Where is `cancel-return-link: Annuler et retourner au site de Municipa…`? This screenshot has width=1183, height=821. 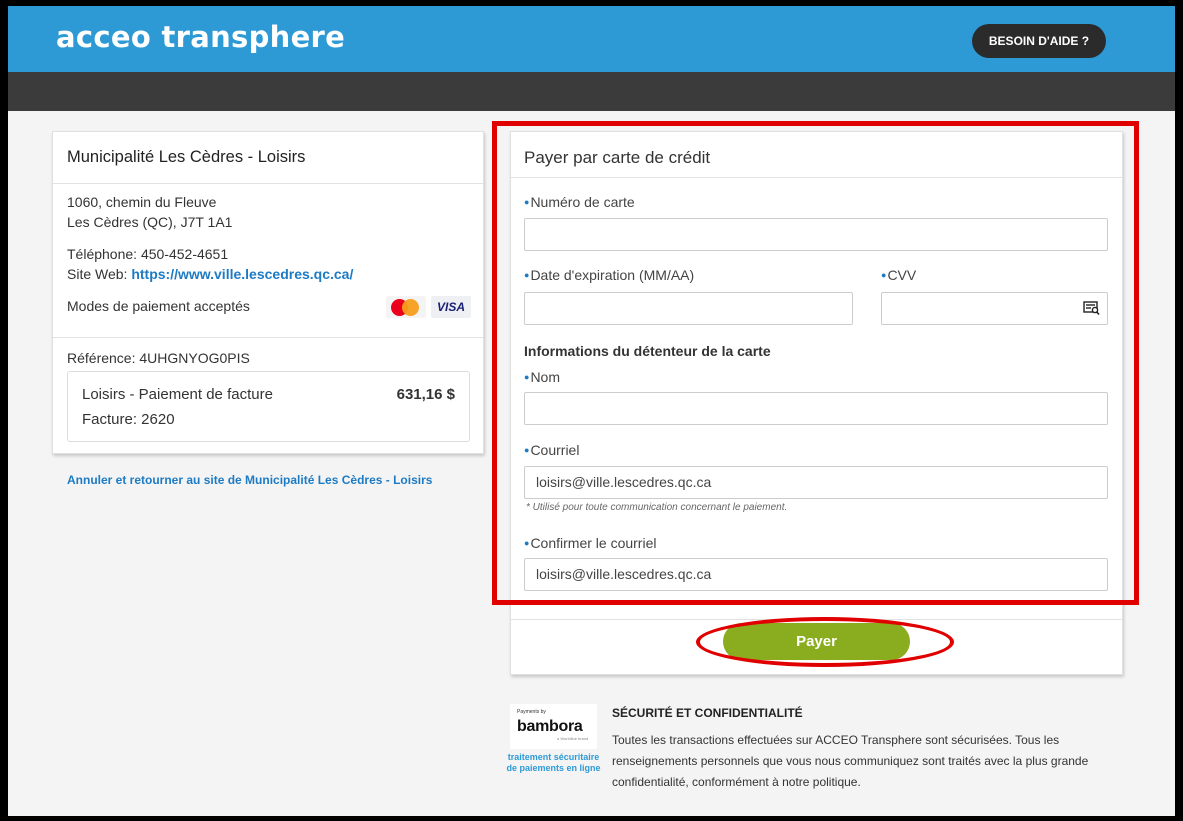 cancel-return-link: Annuler et retourner au site de Municipa… is located at coordinates (249, 480).